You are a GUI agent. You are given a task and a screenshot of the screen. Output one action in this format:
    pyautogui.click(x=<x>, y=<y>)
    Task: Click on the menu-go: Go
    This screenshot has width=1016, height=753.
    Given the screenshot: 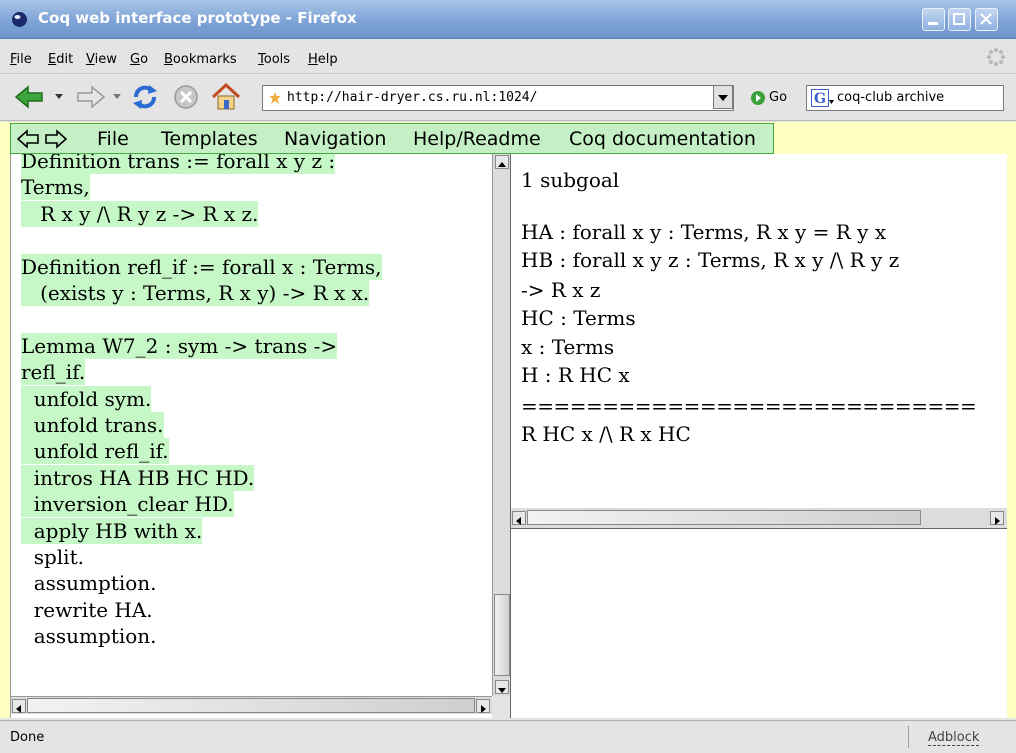 What is the action you would take?
    pyautogui.click(x=139, y=59)
    